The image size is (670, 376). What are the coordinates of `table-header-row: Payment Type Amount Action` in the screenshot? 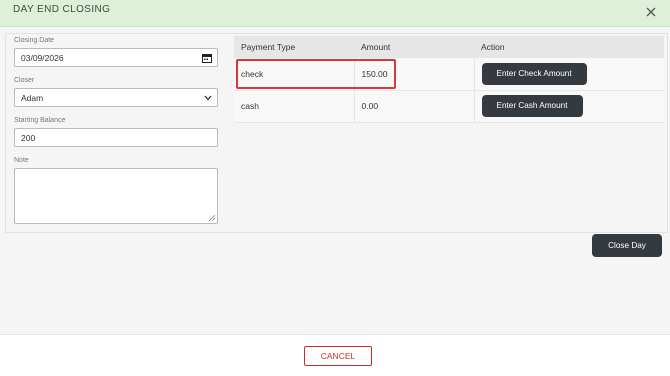 It's located at (449, 47).